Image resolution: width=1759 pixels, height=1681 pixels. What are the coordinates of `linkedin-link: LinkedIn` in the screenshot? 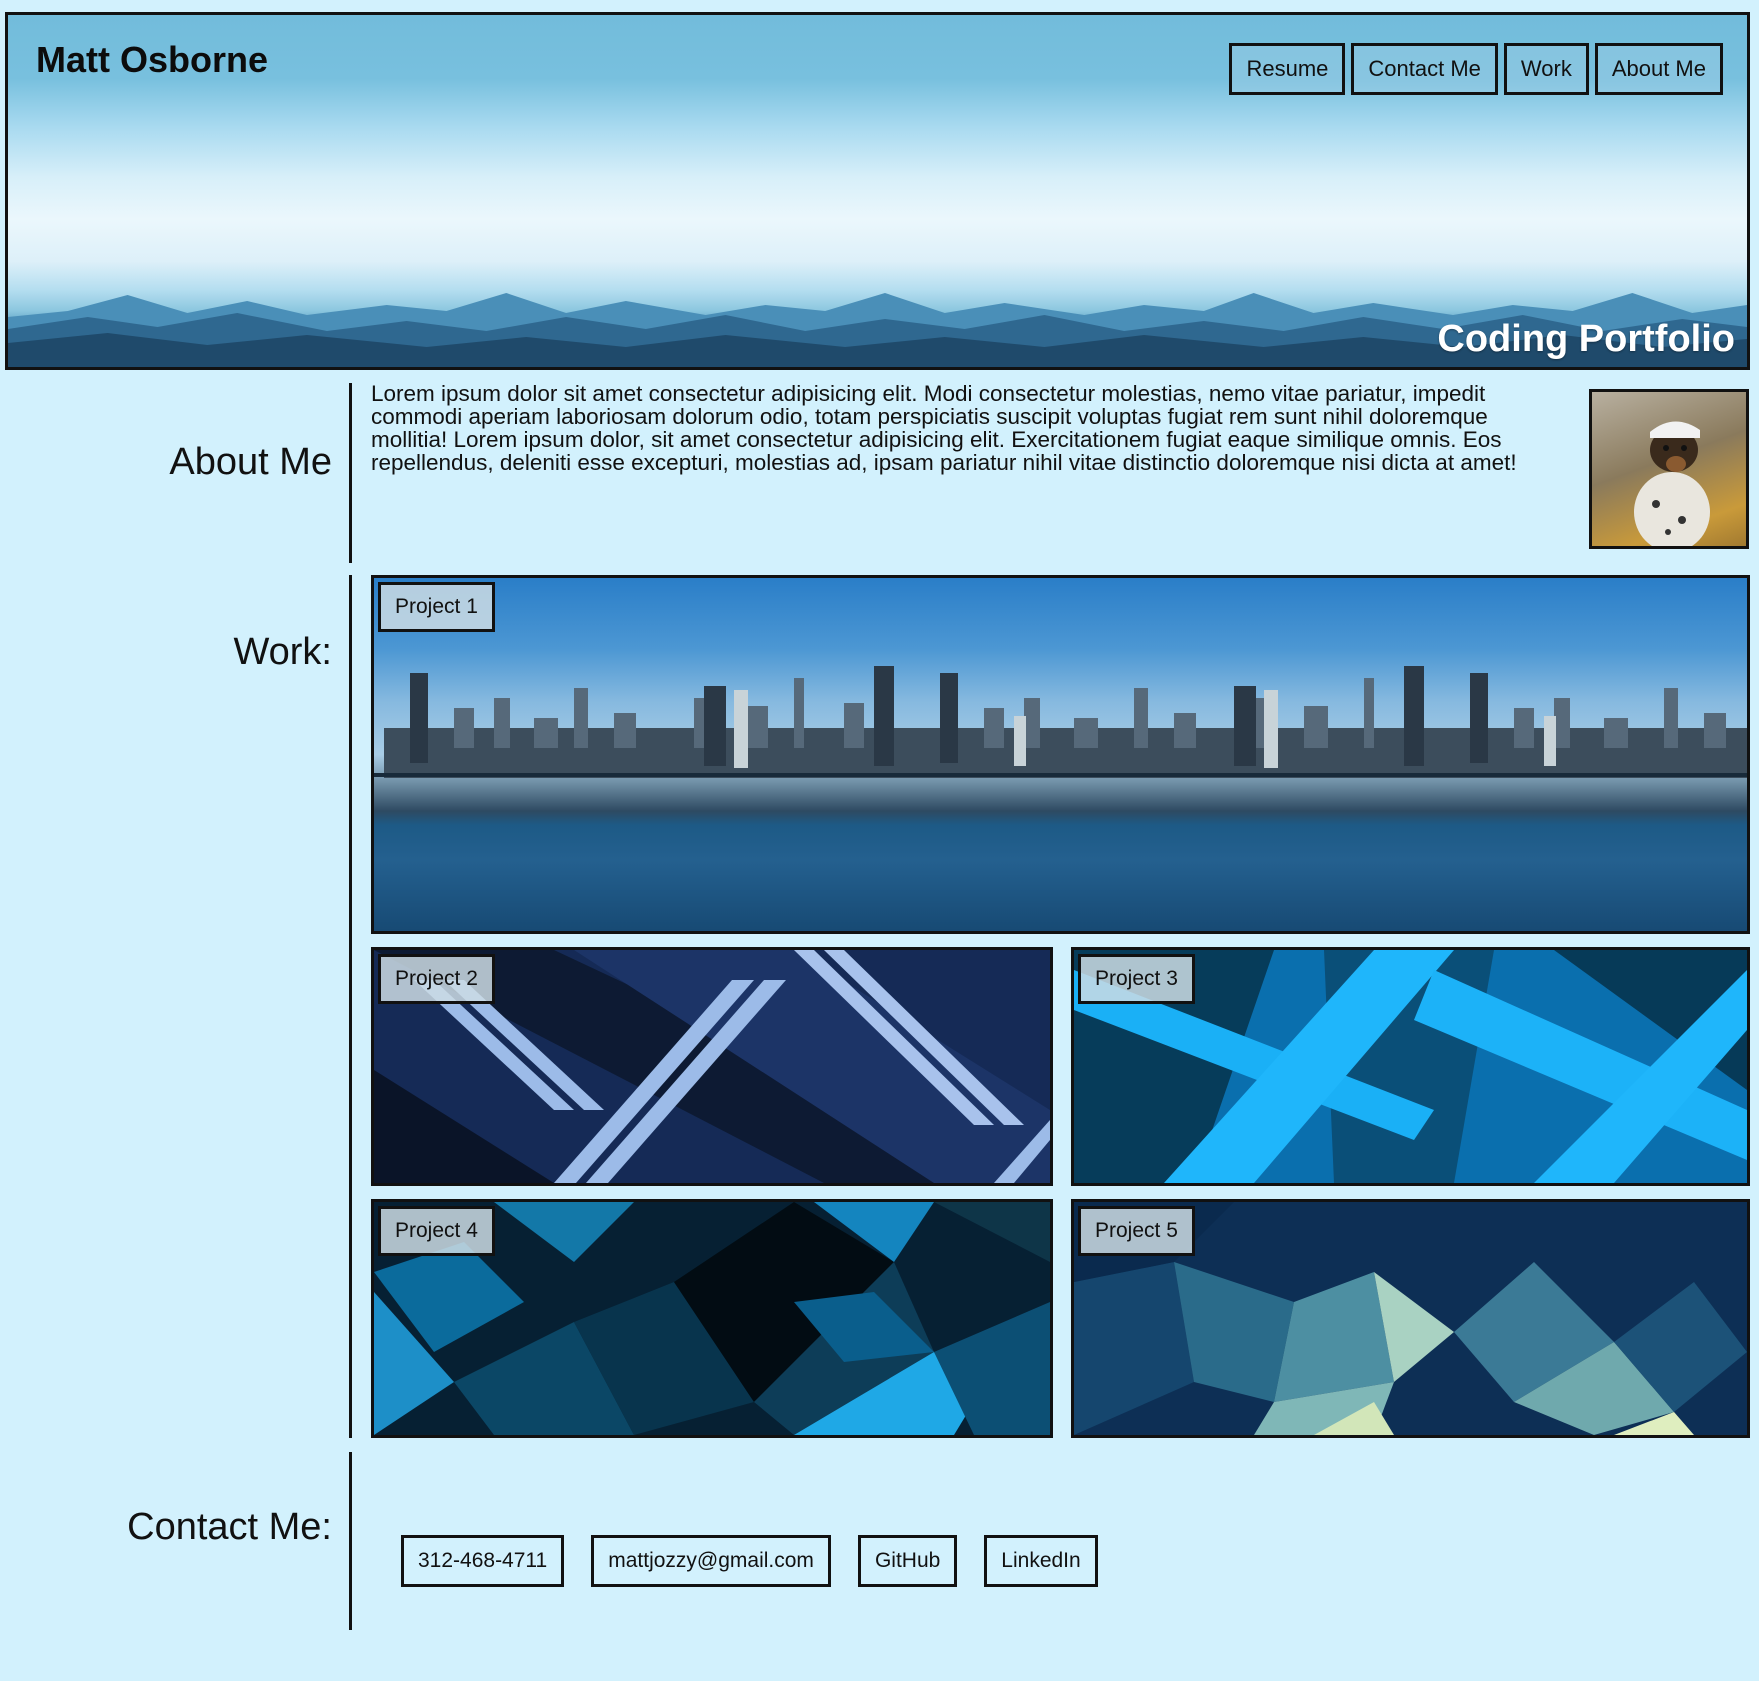 It's located at (1041, 1561).